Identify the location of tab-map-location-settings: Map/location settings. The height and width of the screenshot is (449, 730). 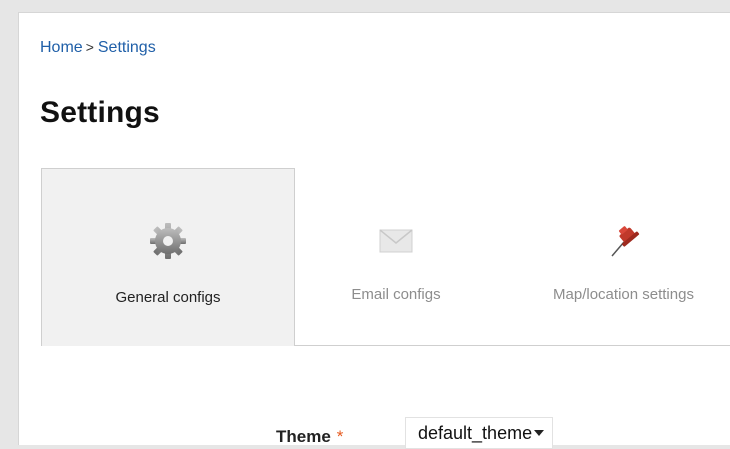
(623, 257).